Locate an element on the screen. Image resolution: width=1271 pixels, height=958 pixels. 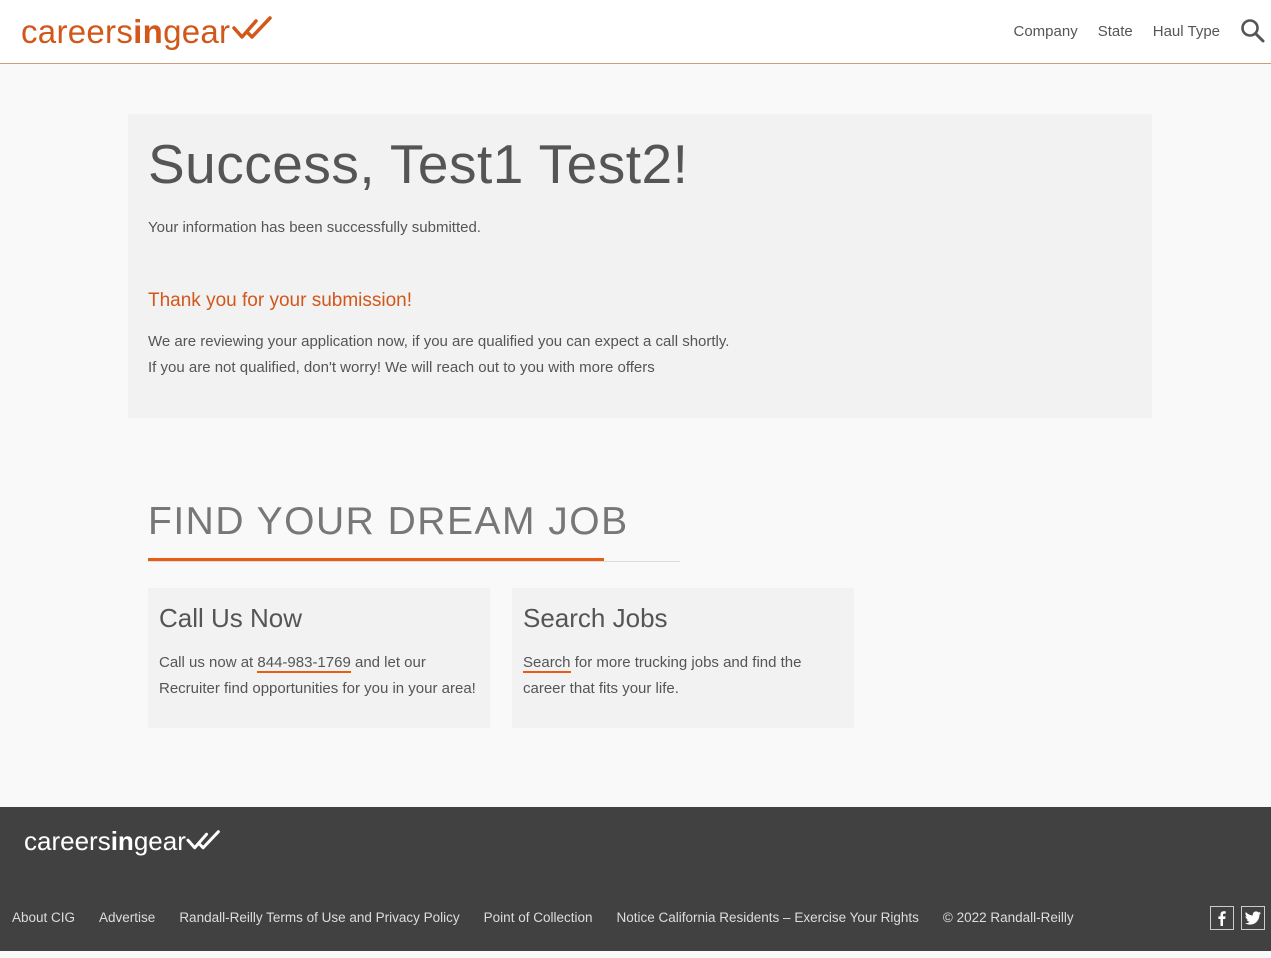
heading-divider is located at coordinates (414, 561).